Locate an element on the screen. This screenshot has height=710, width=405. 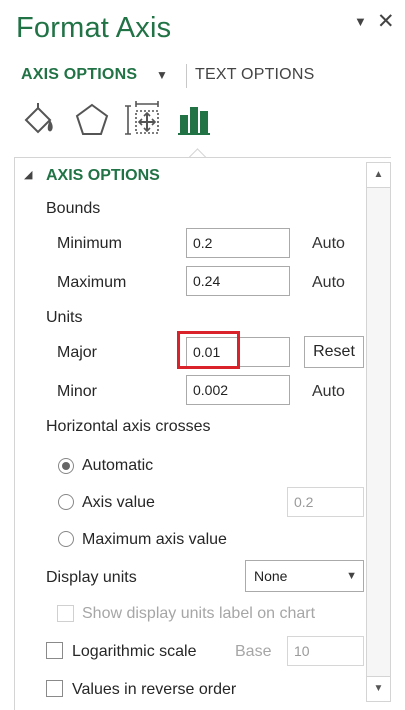
pane-options-icon: ▼ is located at coordinates (360, 21).